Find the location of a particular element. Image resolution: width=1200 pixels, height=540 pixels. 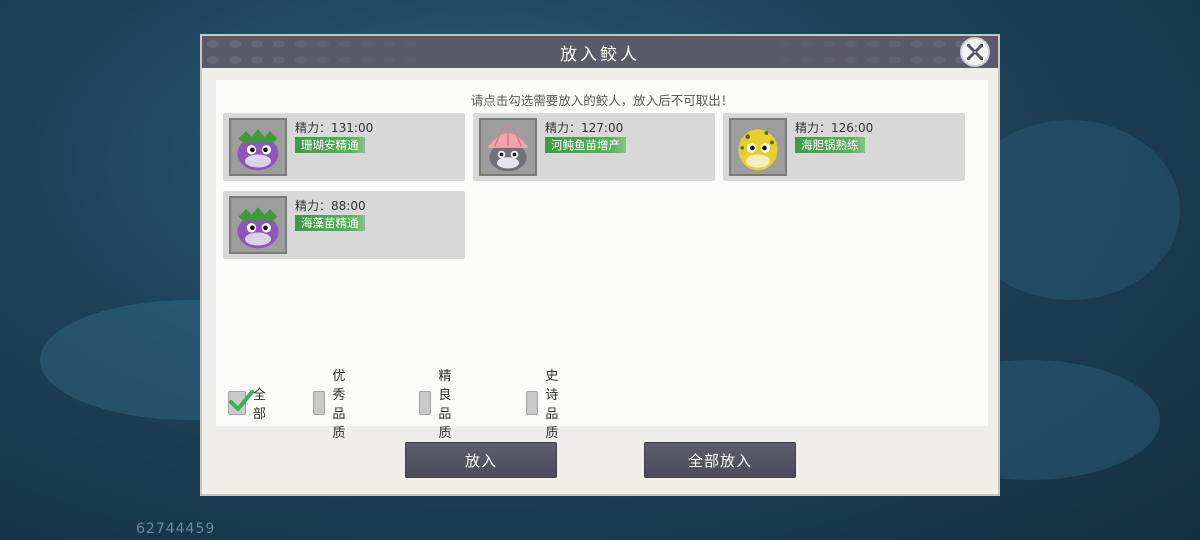

filter-epic: 史诗品质 is located at coordinates (548, 405).